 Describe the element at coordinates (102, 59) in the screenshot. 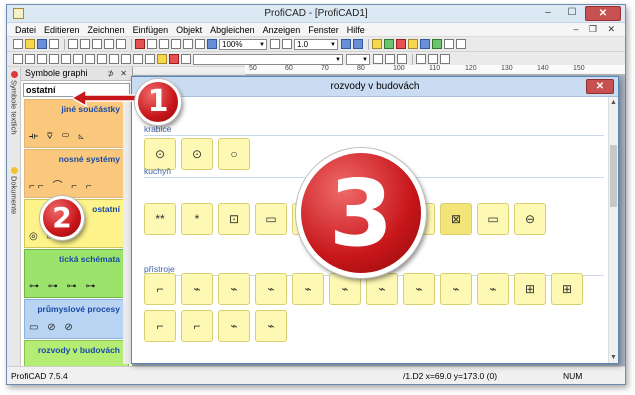

I see `polygon-tool-icon` at that location.